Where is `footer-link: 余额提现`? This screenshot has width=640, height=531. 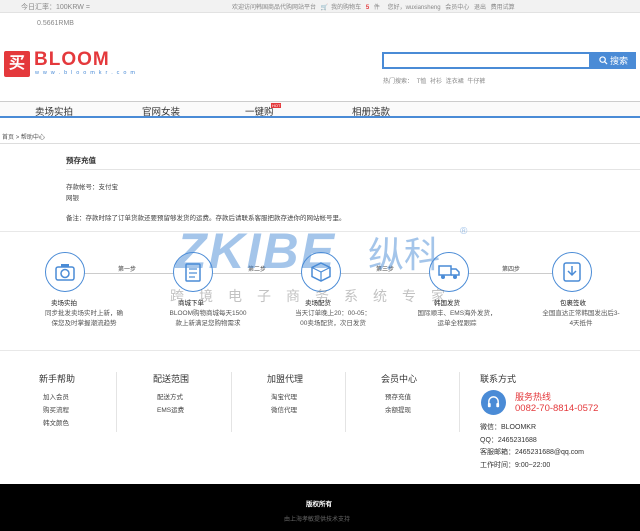 footer-link: 余额提现 is located at coordinates (399, 410).